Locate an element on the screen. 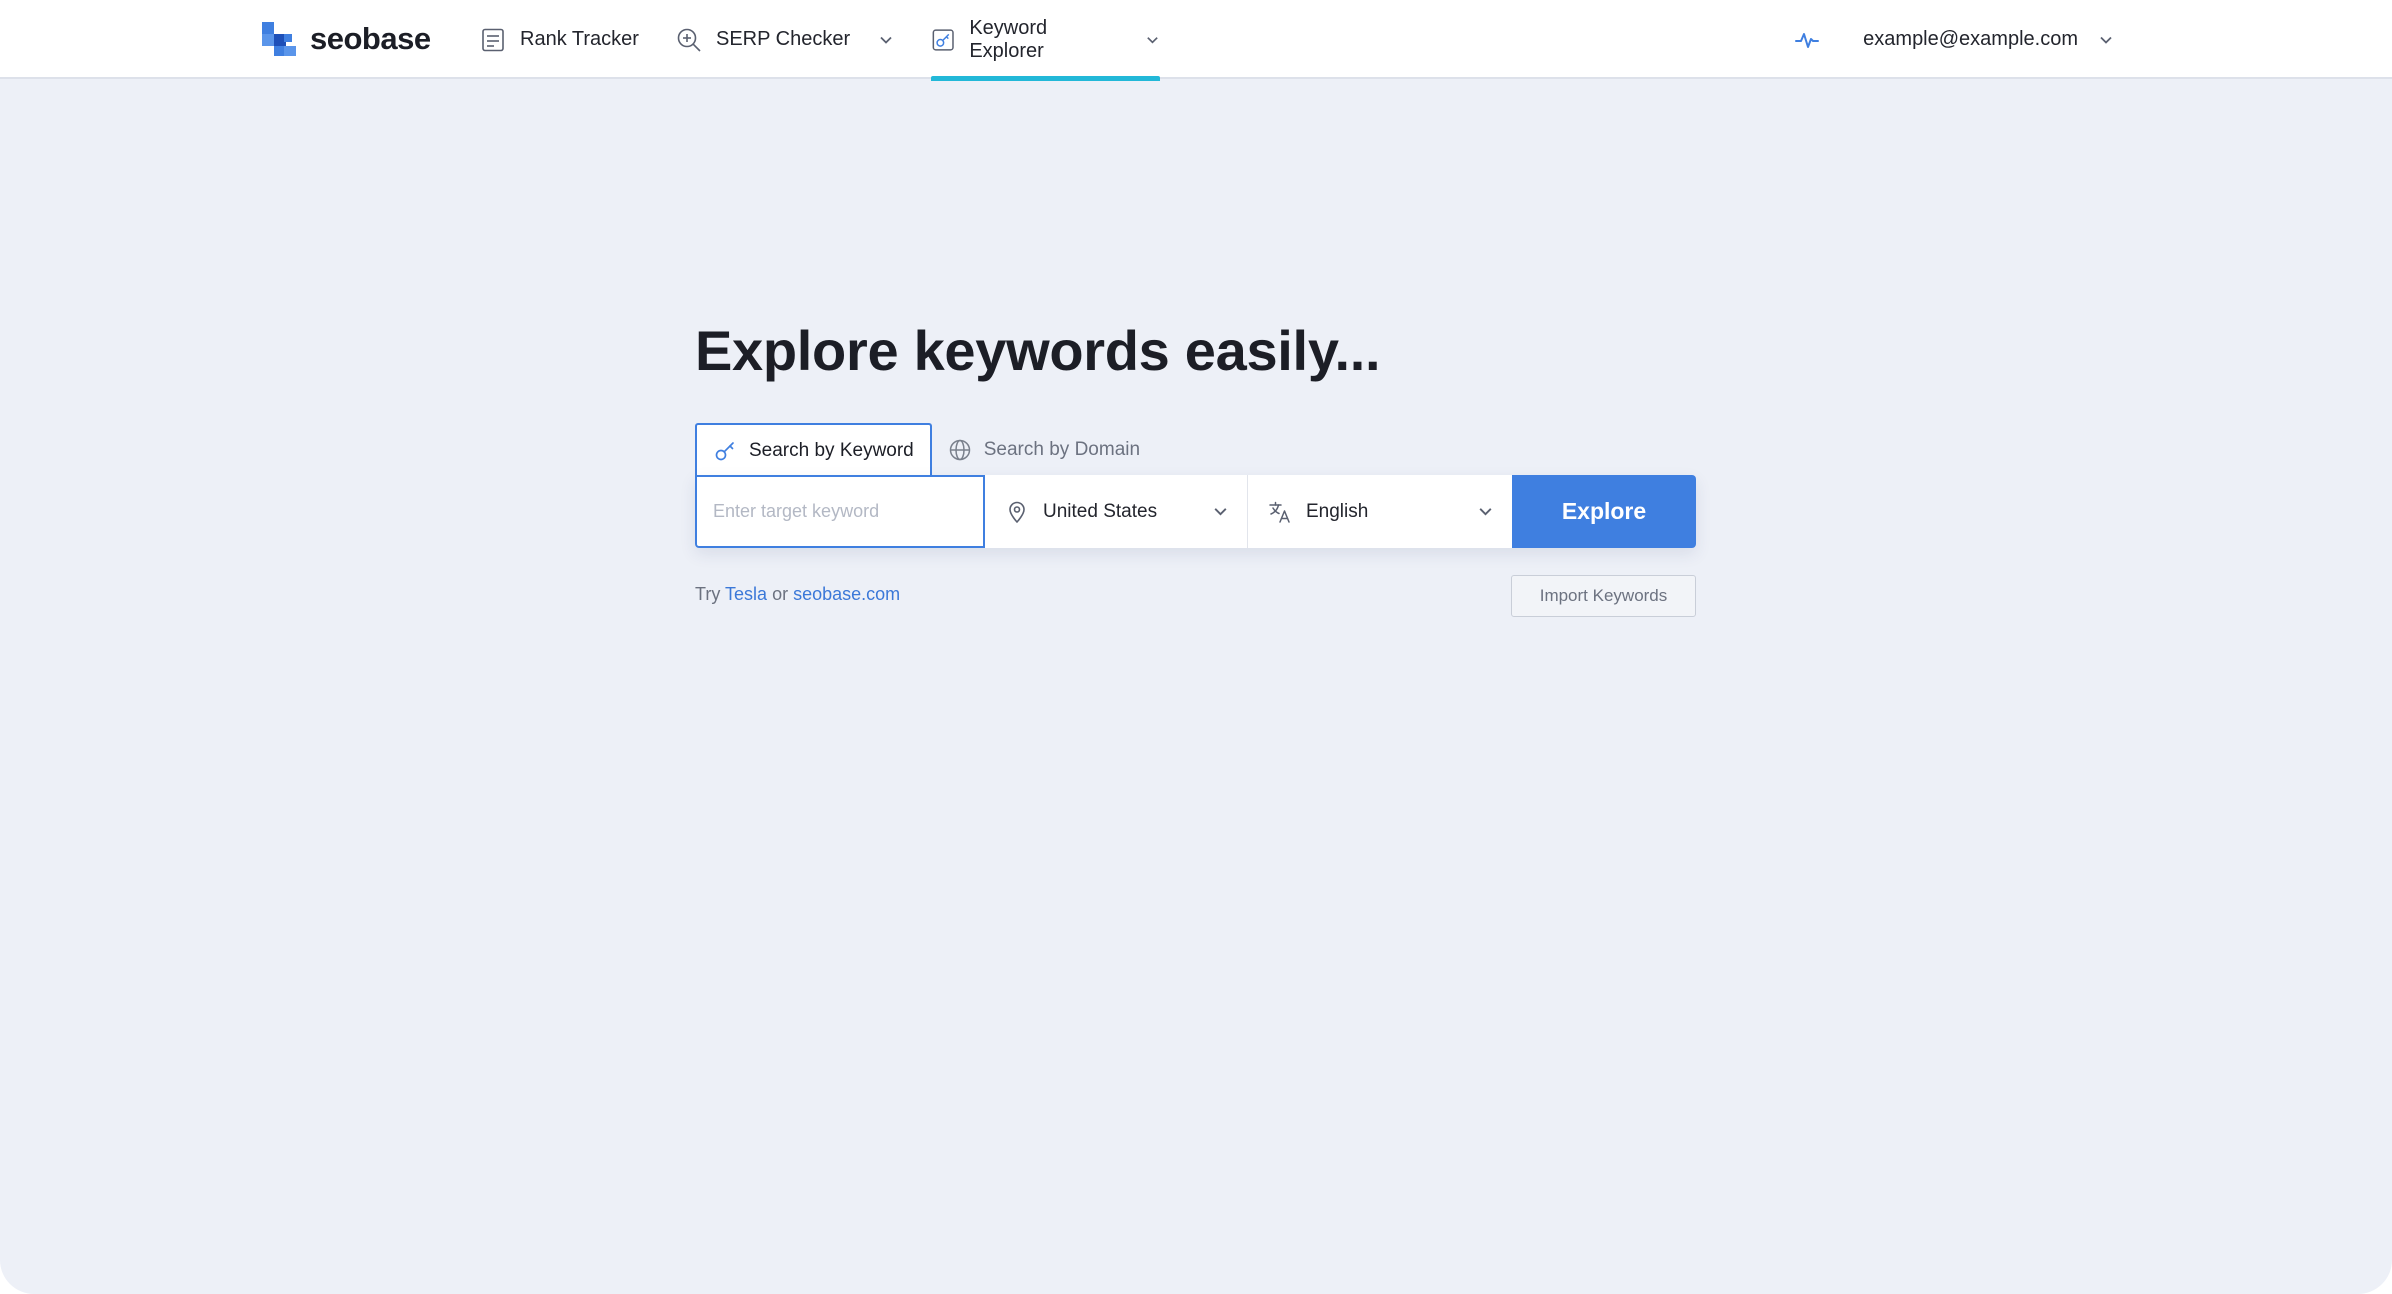 The width and height of the screenshot is (2392, 1294). language-select: English is located at coordinates (1380, 511).